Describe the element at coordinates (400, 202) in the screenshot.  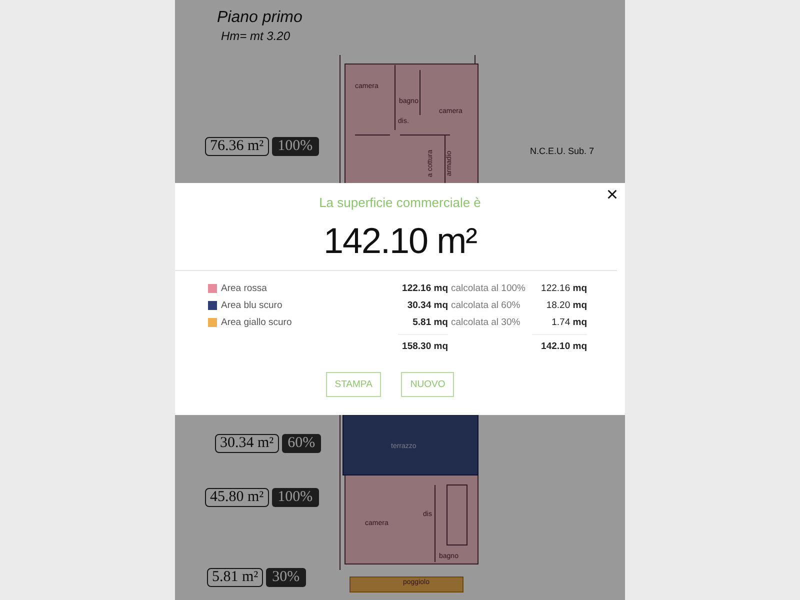
I see `dialog-title: La superficie commerciale è` at that location.